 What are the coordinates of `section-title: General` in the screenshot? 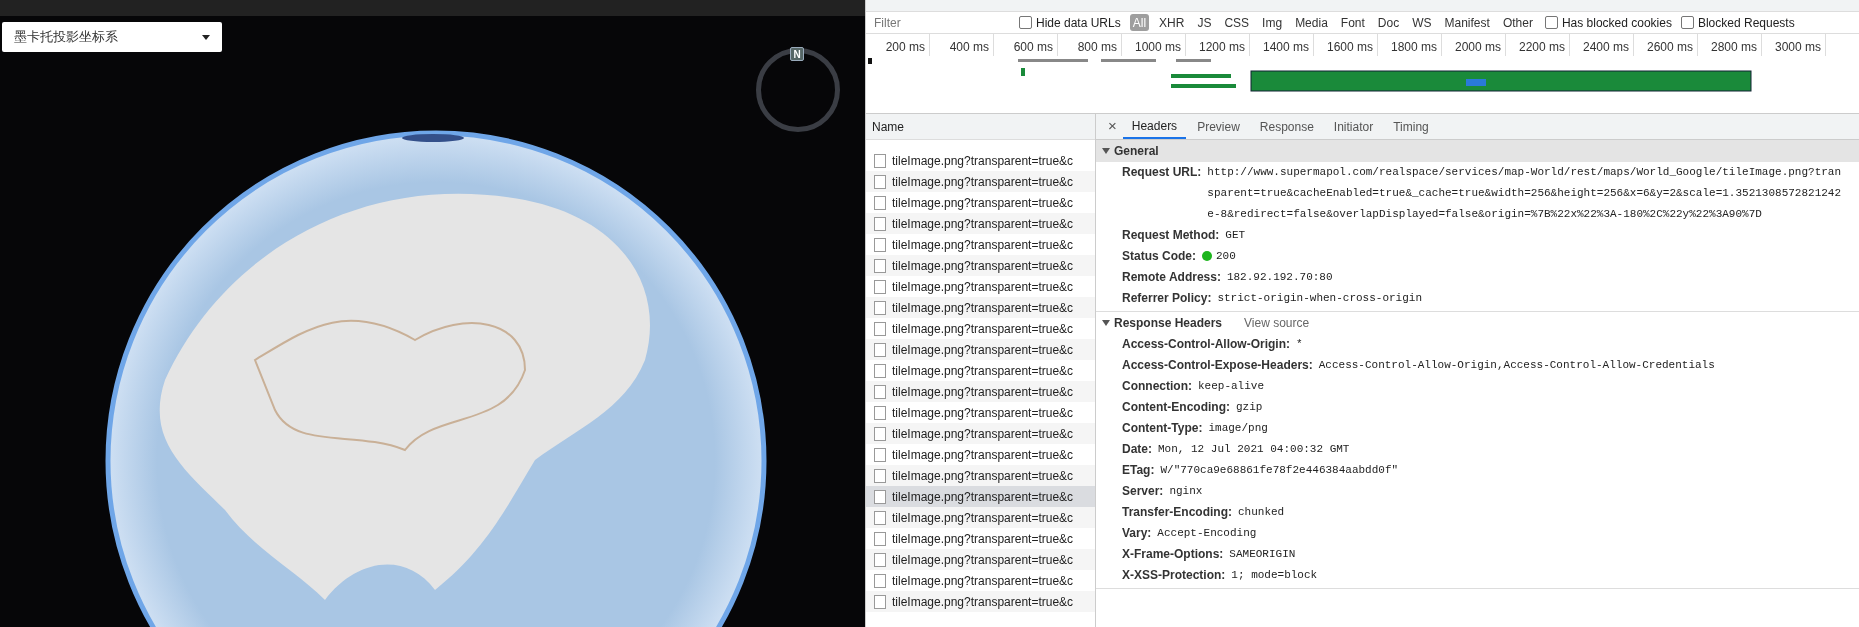 It's located at (1136, 151).